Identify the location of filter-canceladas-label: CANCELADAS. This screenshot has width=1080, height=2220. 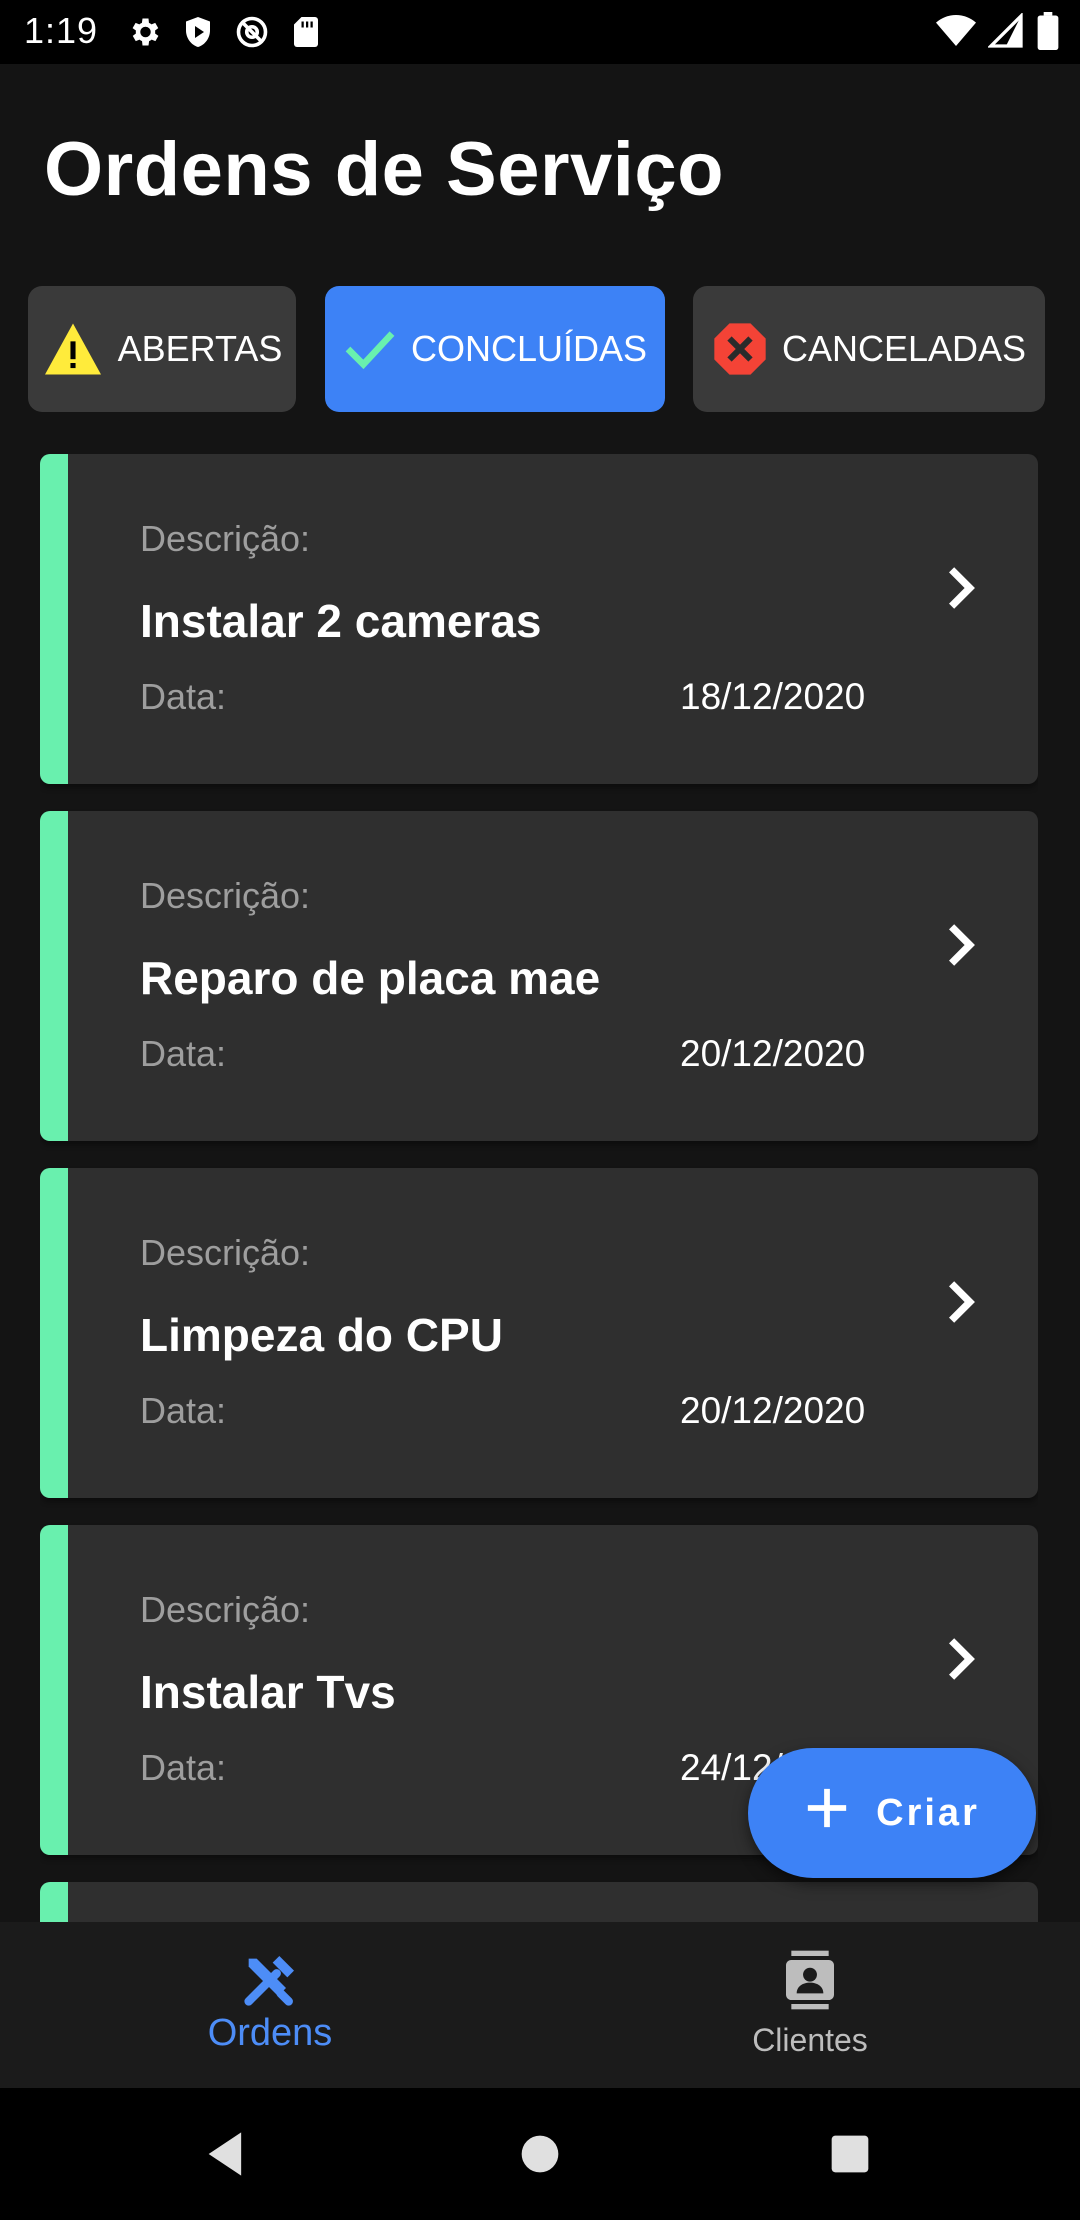
(904, 348).